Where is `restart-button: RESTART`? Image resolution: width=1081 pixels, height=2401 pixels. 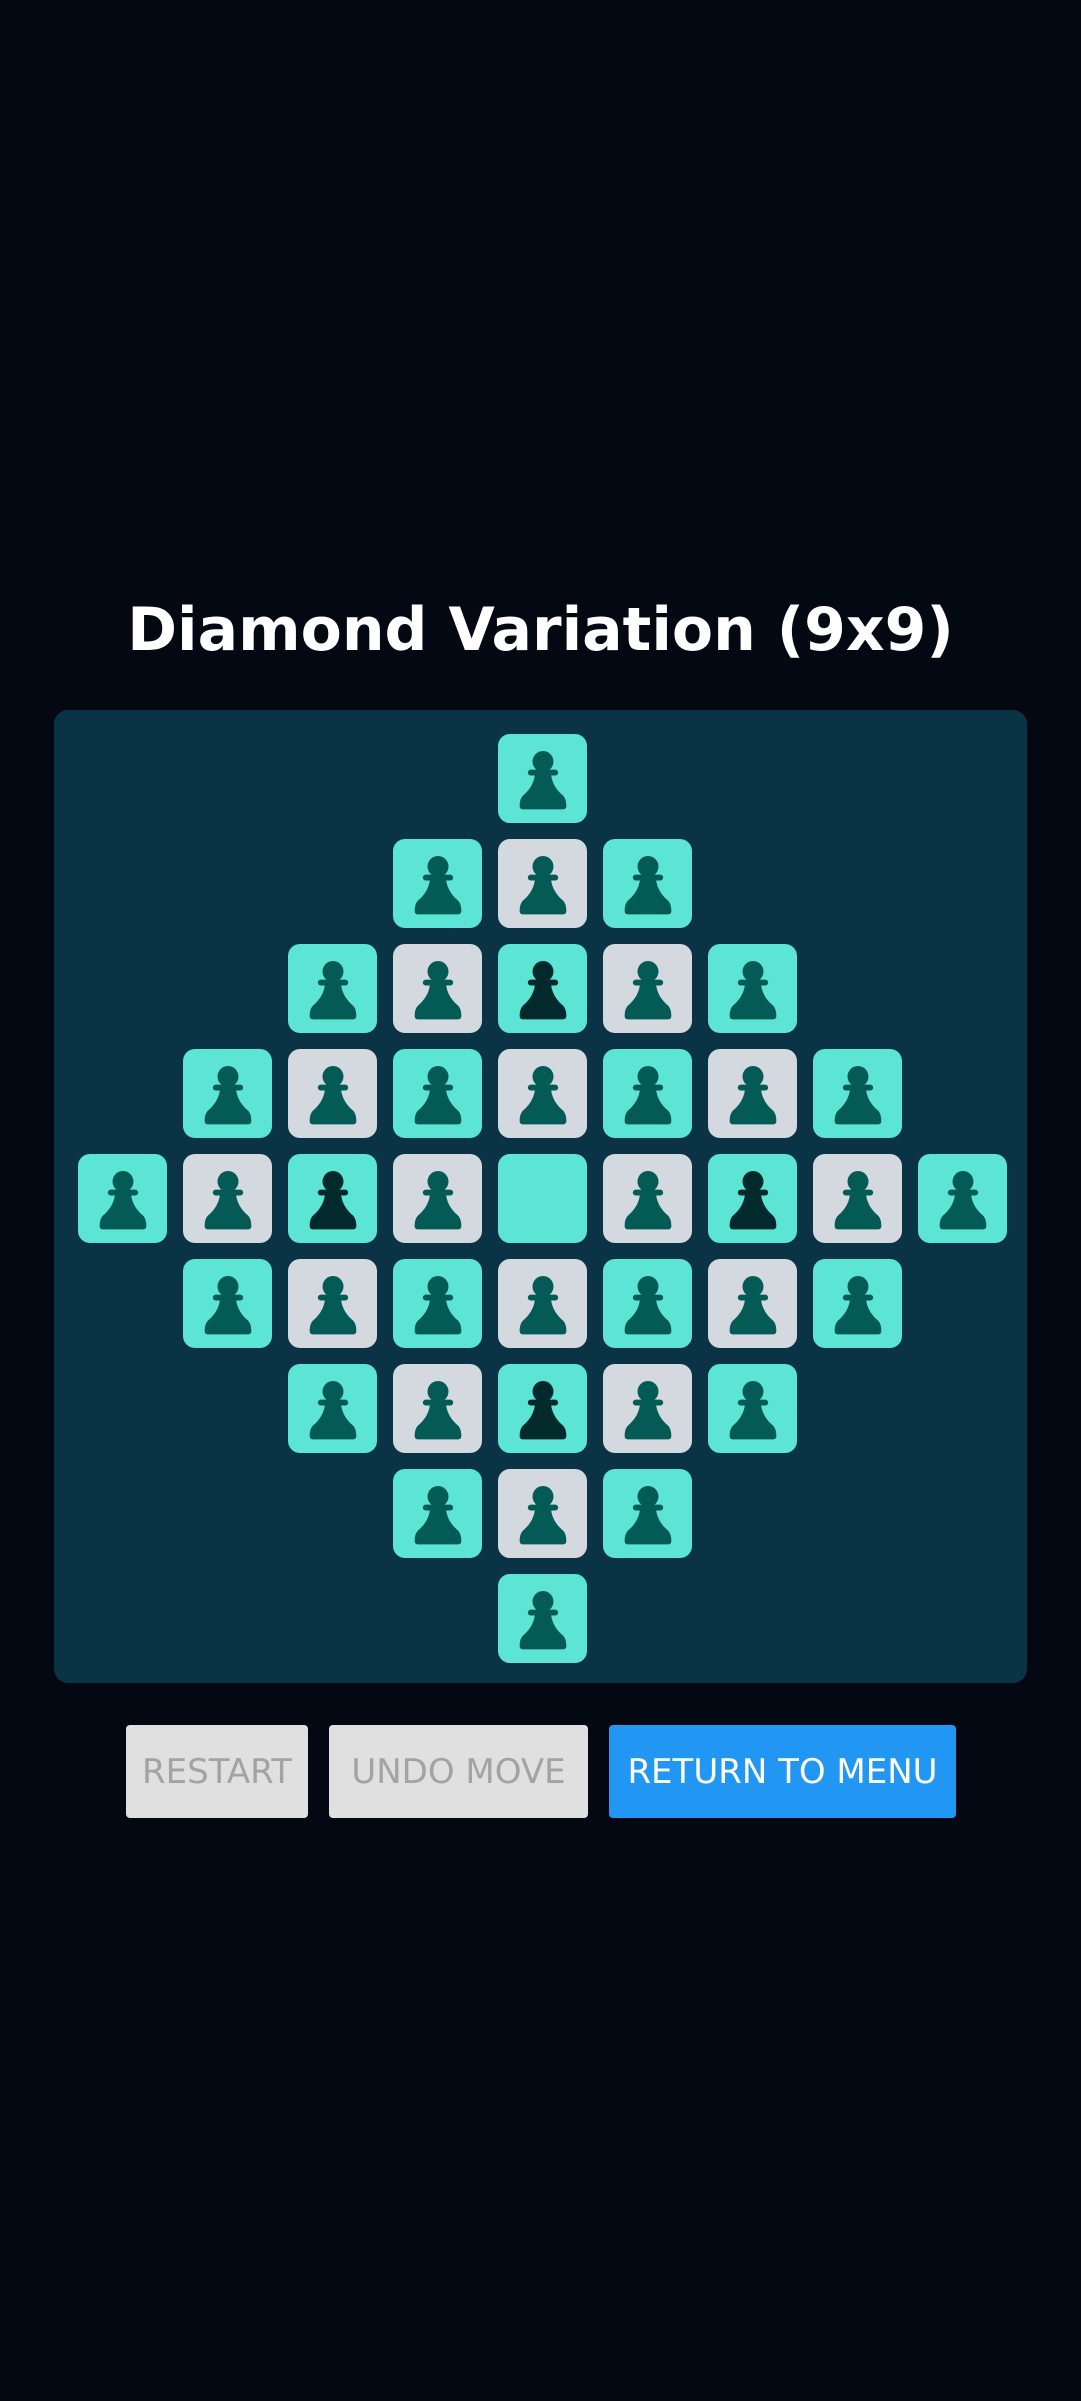
restart-button: RESTART is located at coordinates (217, 1771).